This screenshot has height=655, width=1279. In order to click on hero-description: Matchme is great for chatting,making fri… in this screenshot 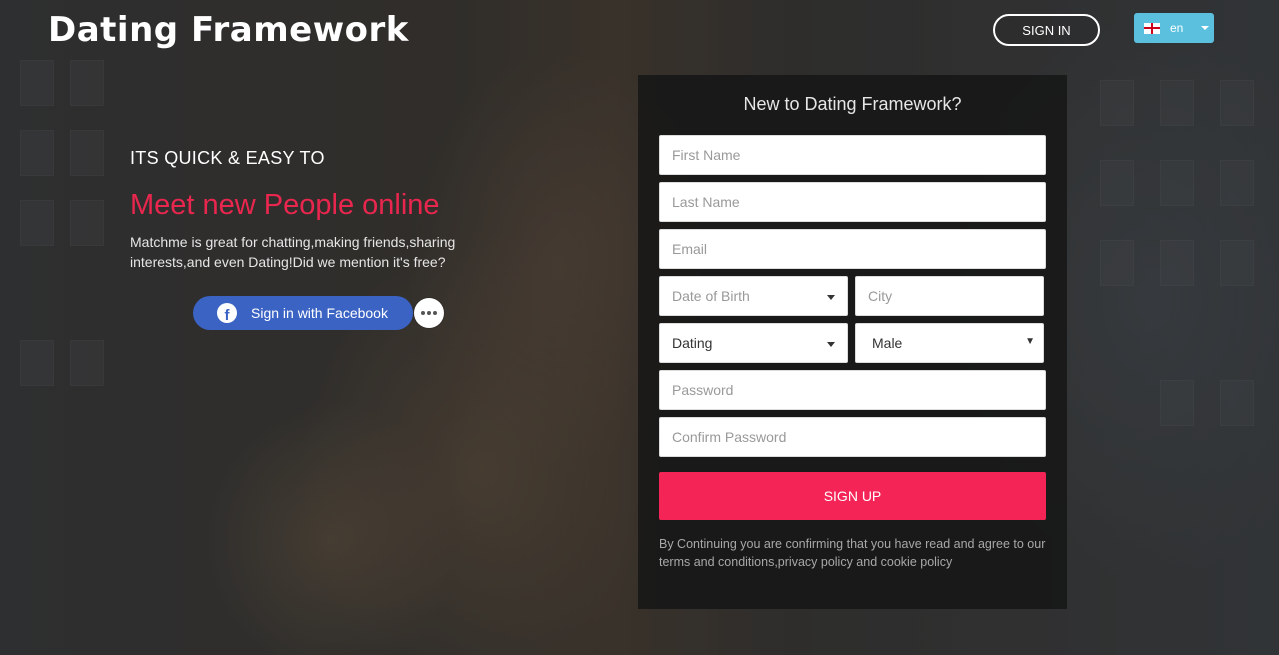, I will do `click(293, 252)`.